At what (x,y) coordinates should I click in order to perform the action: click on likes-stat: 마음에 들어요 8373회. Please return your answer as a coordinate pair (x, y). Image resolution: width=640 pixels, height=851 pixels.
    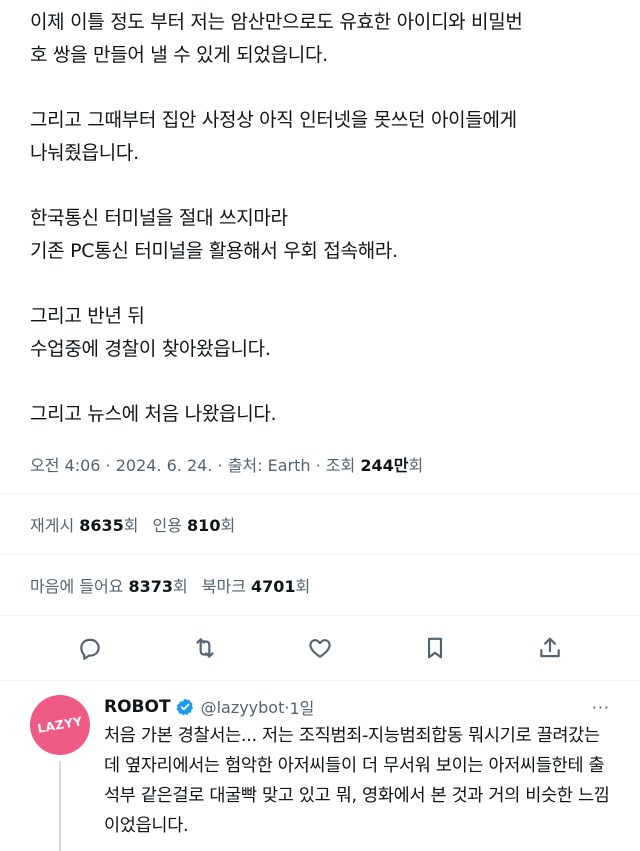
    Looking at the image, I should click on (109, 585).